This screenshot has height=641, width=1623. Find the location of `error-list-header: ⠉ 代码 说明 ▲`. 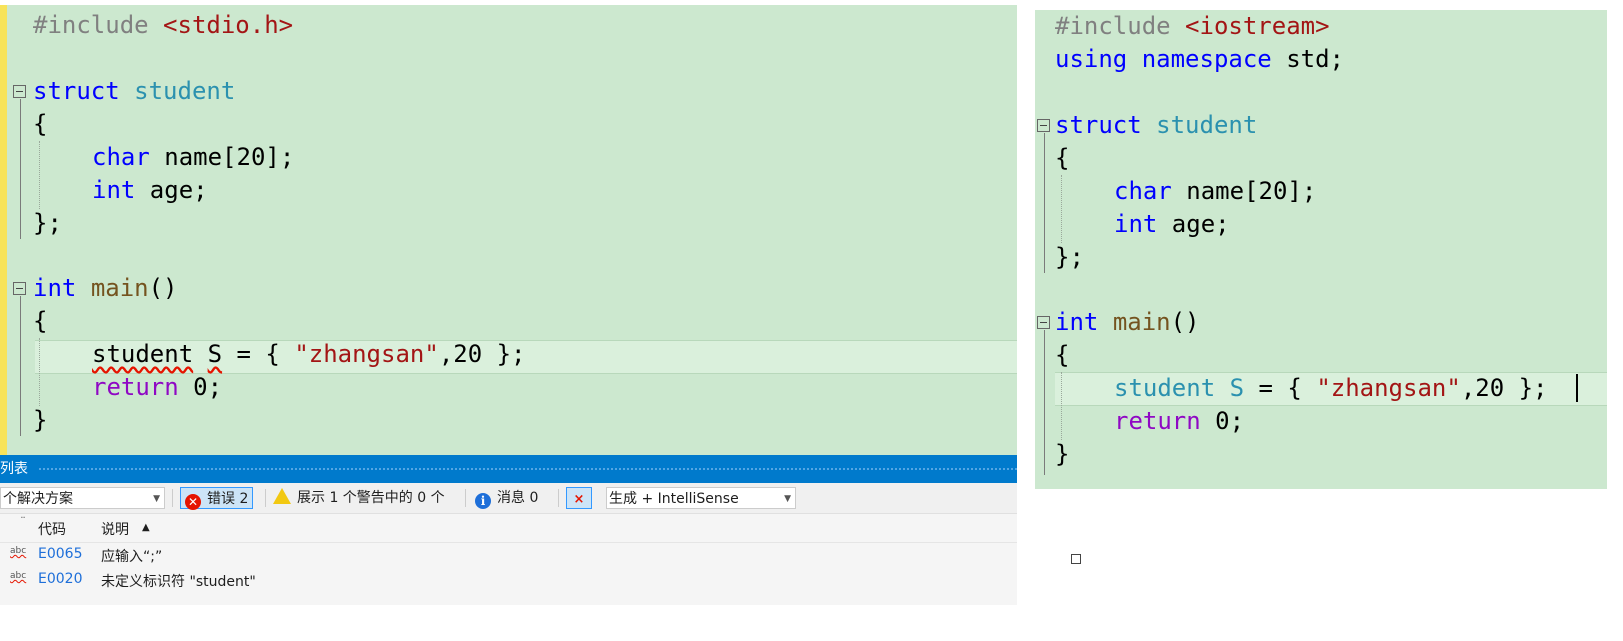

error-list-header: ⠉ 代码 说明 ▲ is located at coordinates (508, 528).